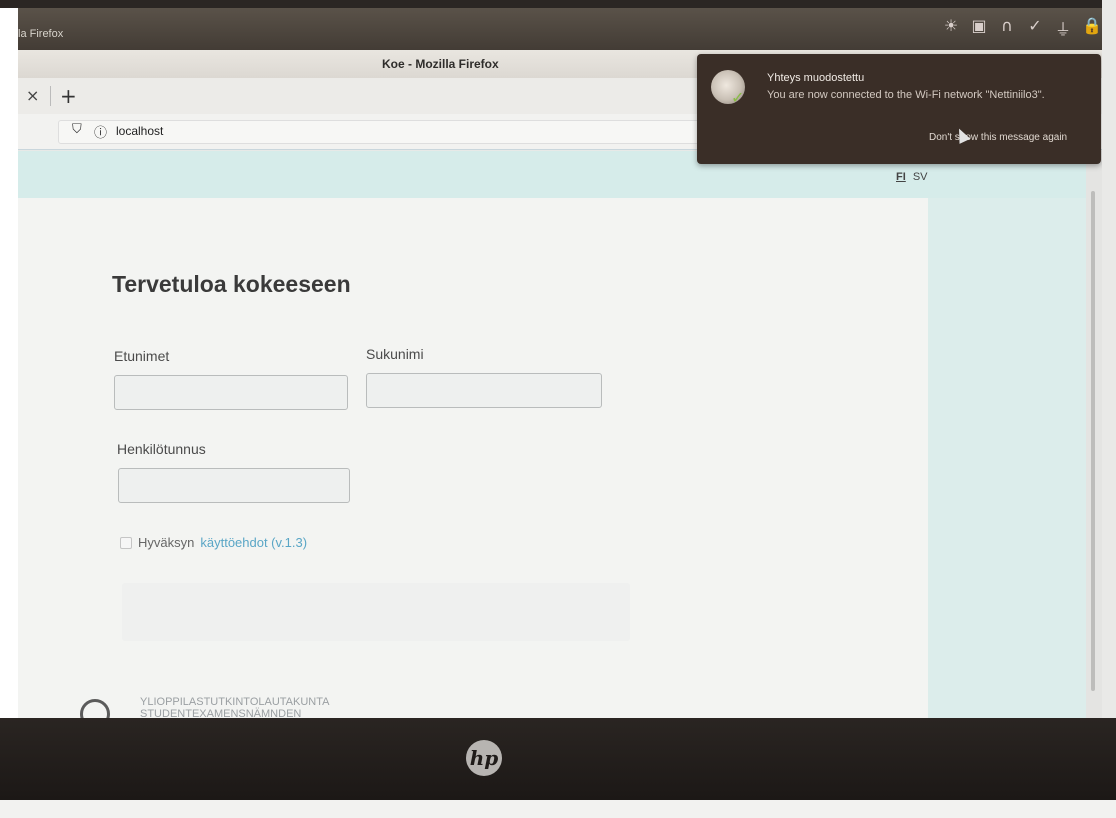 The height and width of the screenshot is (818, 1116). What do you see at coordinates (912, 177) in the screenshot?
I see `language-switcher: FI SV` at bounding box center [912, 177].